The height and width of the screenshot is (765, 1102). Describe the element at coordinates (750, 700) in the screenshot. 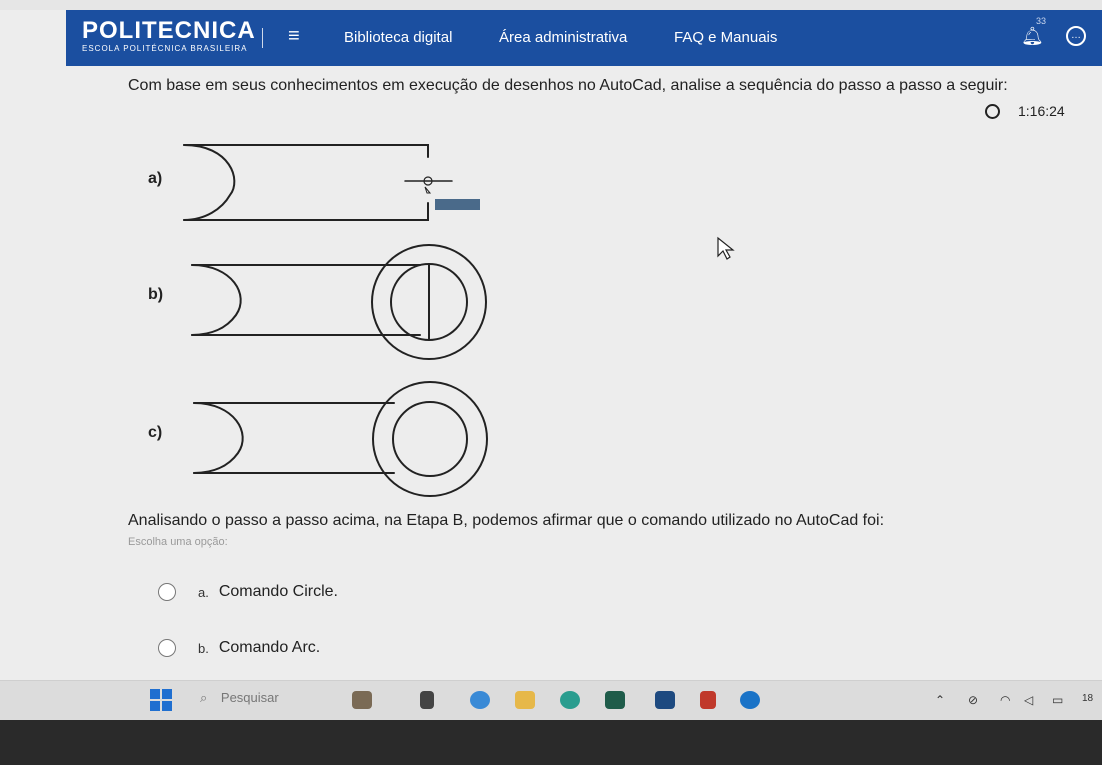

I see `office-icon` at that location.